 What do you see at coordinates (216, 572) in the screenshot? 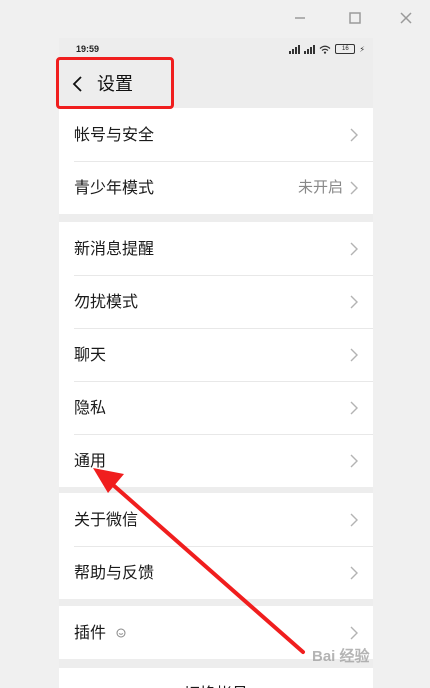
I see `settings-item-help-feedback: 帮助与反馈` at bounding box center [216, 572].